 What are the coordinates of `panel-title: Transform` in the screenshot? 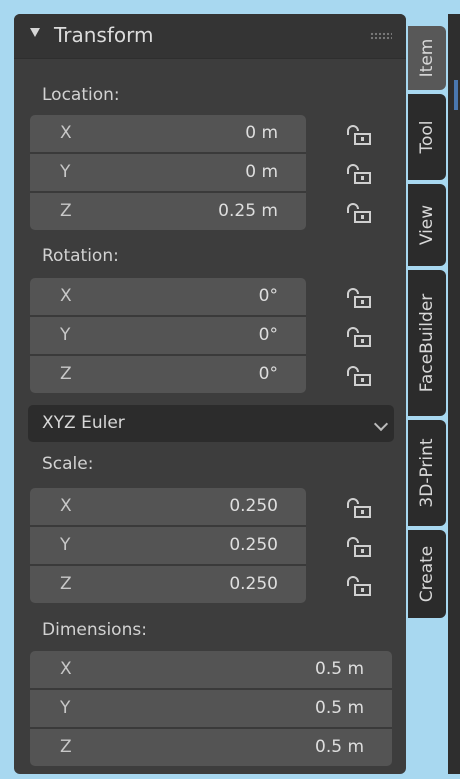 It's located at (104, 35).